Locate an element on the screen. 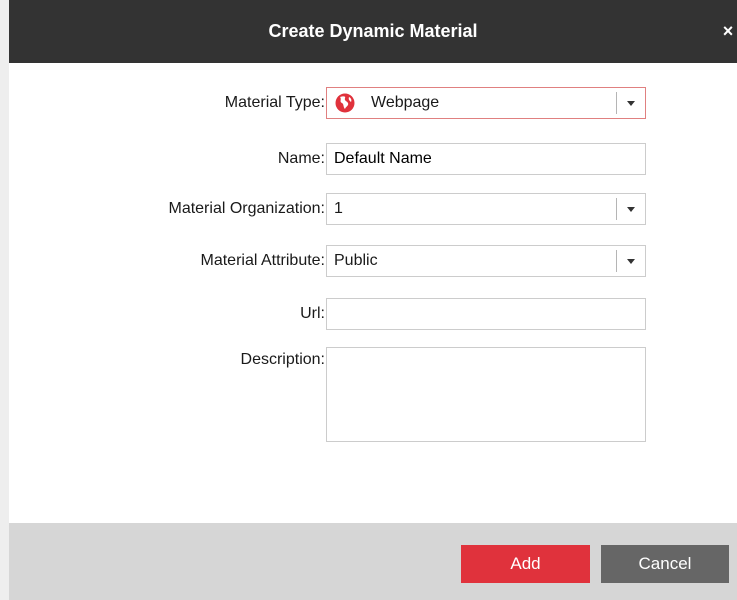 The height and width of the screenshot is (600, 737). name-row: Name: is located at coordinates (373, 161).